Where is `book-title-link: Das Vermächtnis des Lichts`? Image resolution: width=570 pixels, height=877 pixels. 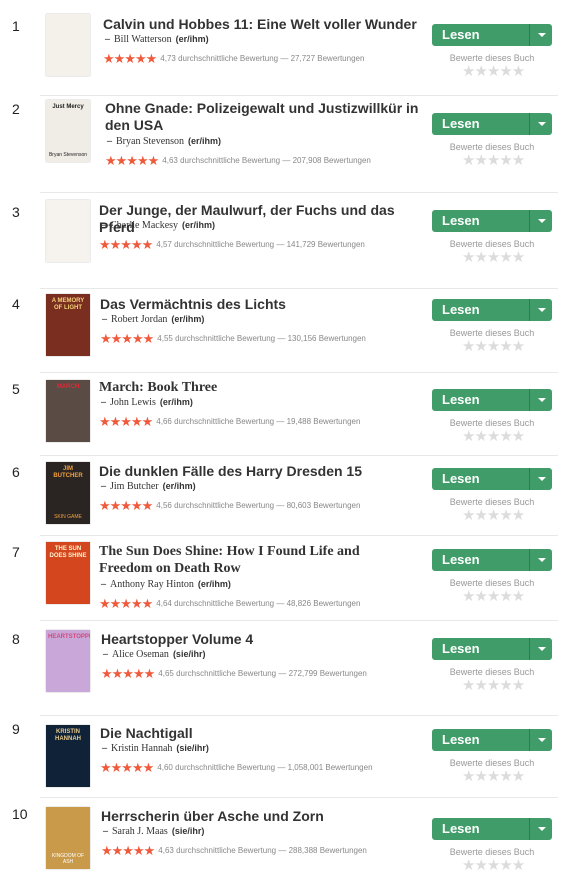
book-title-link: Das Vermächtnis des Lichts is located at coordinates (258, 304).